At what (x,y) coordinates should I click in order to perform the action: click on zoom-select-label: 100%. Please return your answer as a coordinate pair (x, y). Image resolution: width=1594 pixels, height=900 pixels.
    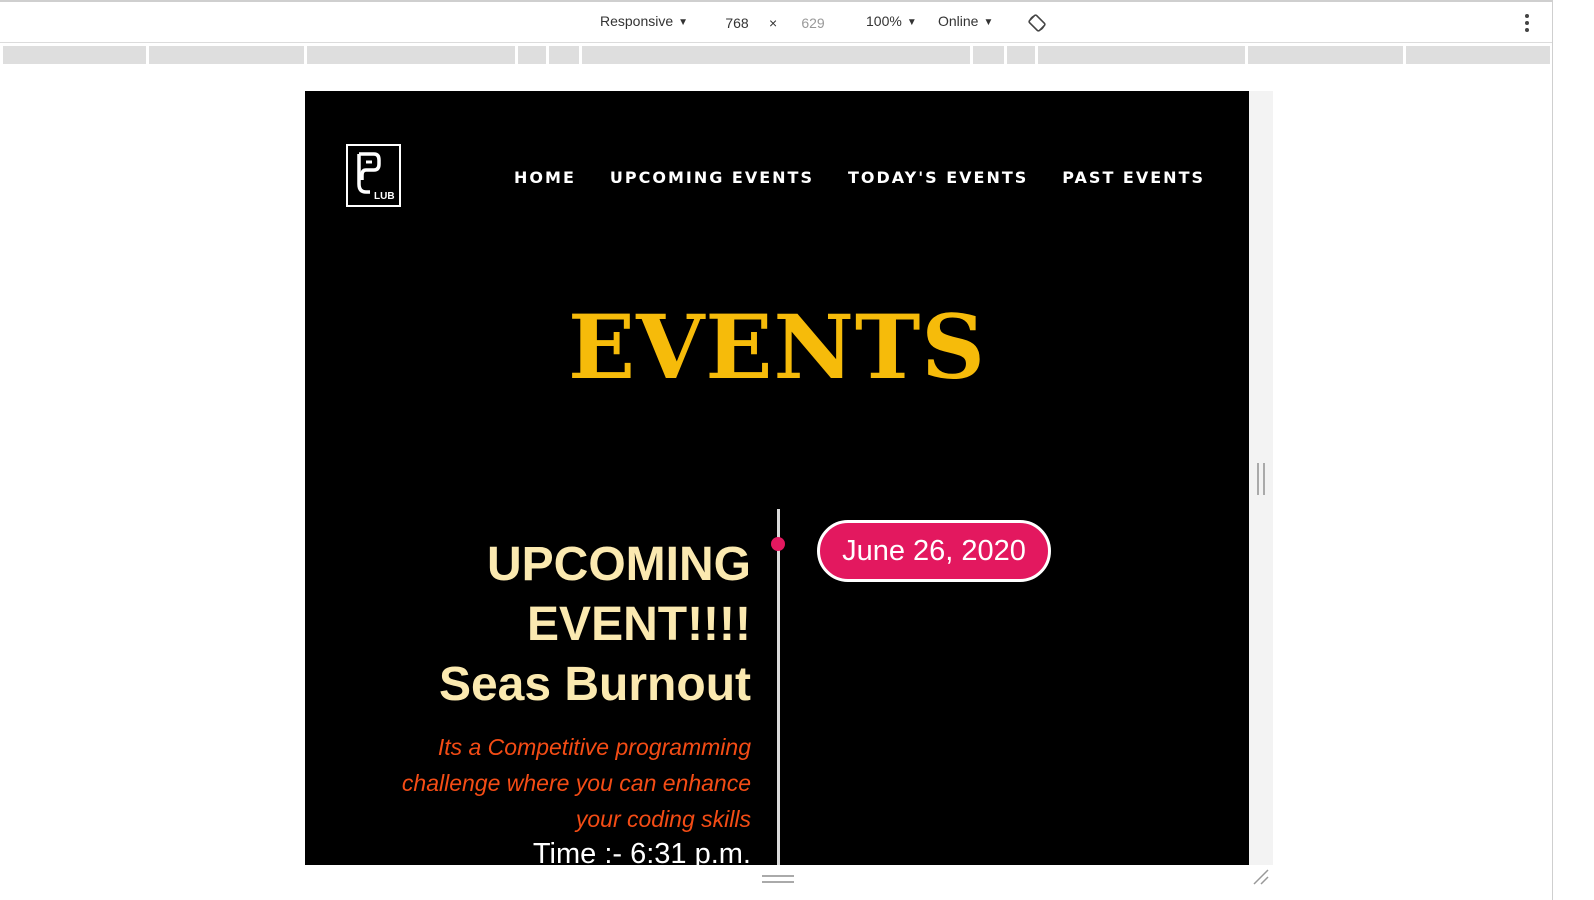
    Looking at the image, I should click on (884, 21).